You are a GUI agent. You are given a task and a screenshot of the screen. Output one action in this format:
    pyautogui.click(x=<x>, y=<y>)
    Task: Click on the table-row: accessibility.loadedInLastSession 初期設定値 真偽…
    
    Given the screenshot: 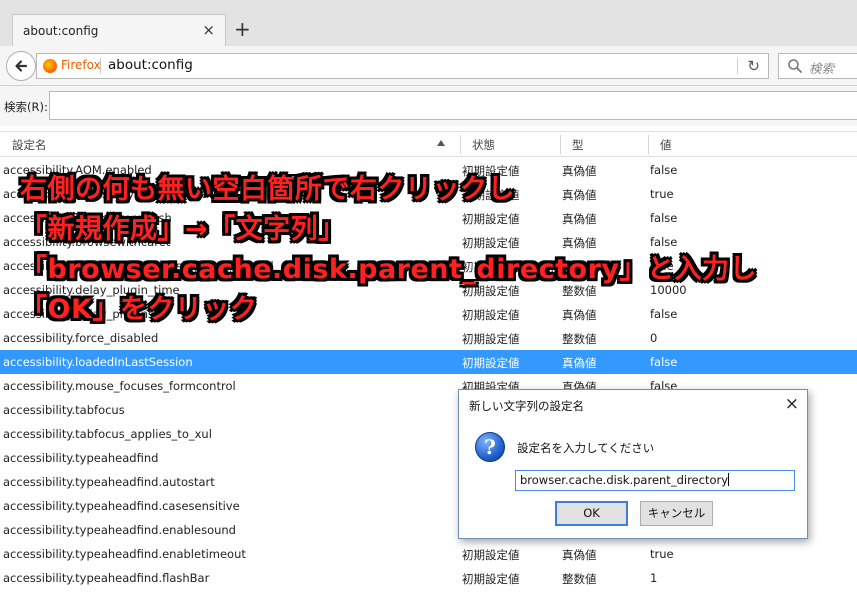 What is the action you would take?
    pyautogui.click(x=428, y=362)
    